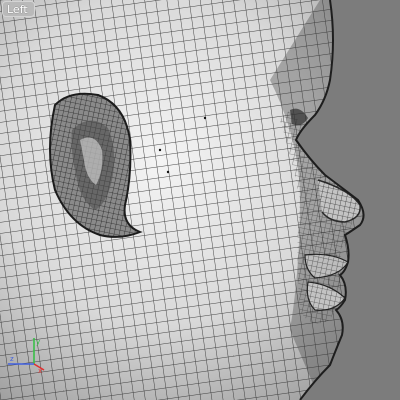 The image size is (400, 400). I want to click on view-name-label: Left, so click(18, 9).